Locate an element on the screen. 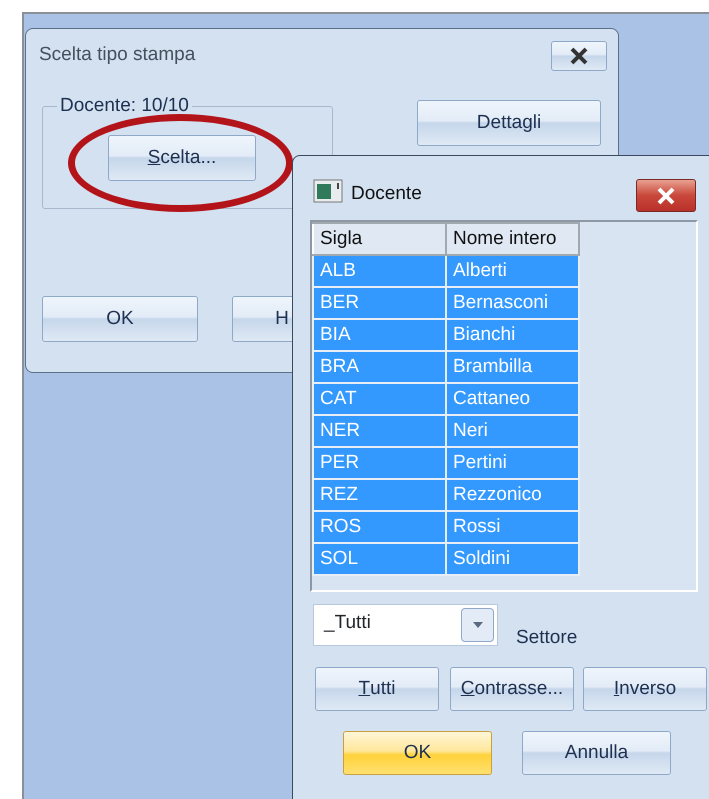 Image resolution: width=709 pixels, height=799 pixels. window-title: Scelta tipo stampa is located at coordinates (117, 55).